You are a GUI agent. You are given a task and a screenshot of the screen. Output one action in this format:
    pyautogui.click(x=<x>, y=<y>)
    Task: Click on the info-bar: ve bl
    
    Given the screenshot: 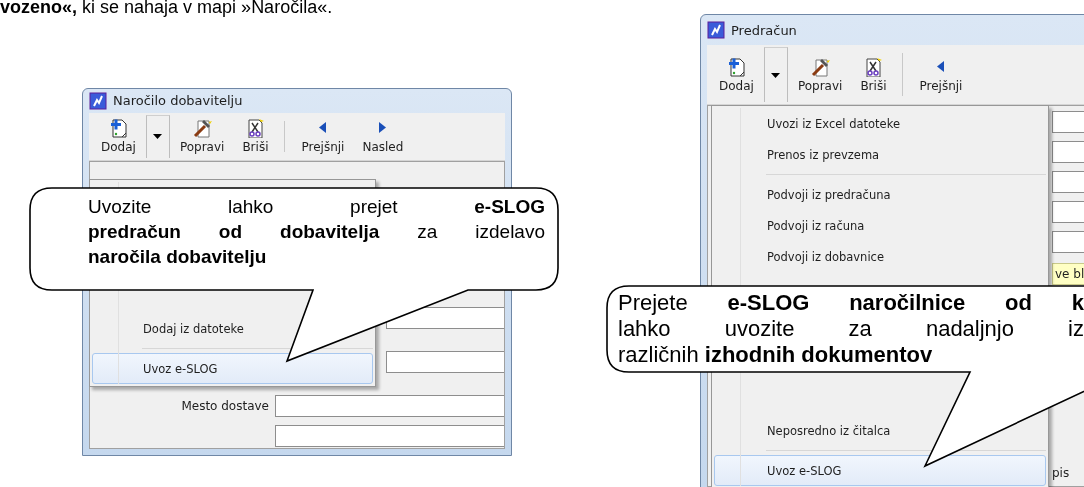 What is the action you would take?
    pyautogui.click(x=1068, y=274)
    